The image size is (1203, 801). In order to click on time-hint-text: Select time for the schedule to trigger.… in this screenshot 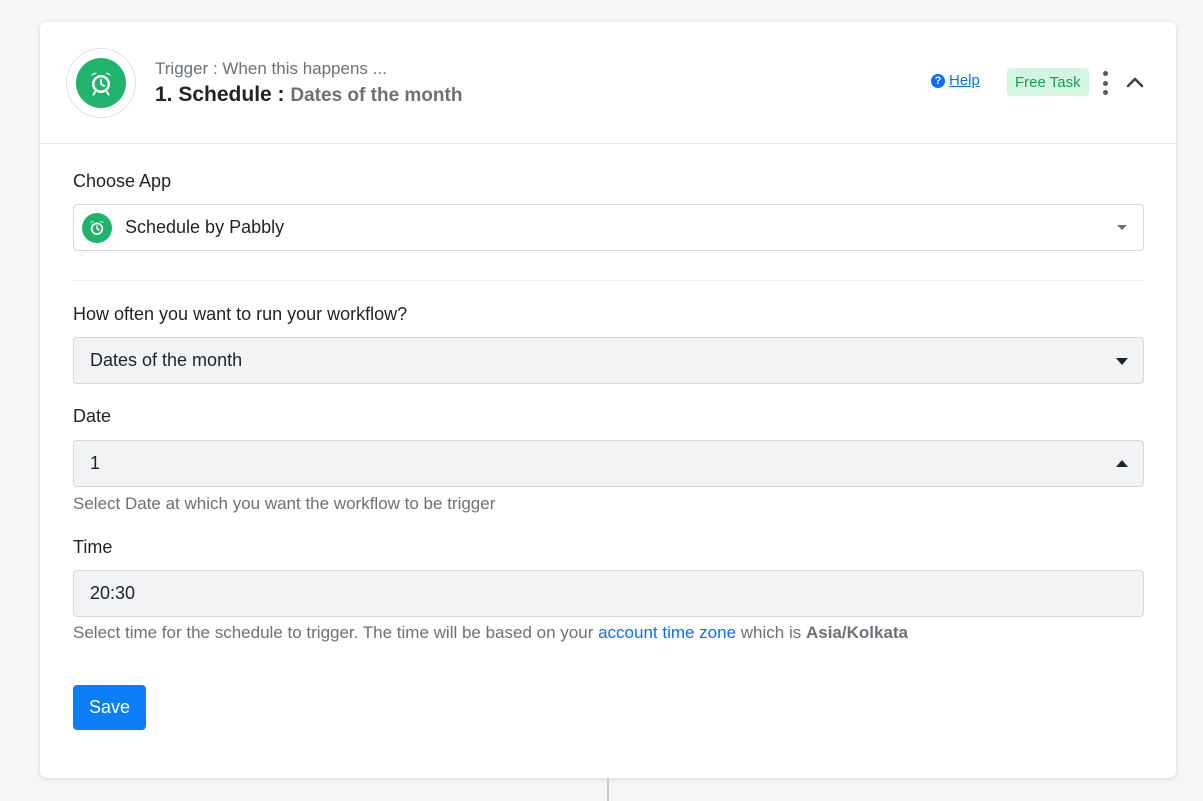, I will do `click(336, 632)`.